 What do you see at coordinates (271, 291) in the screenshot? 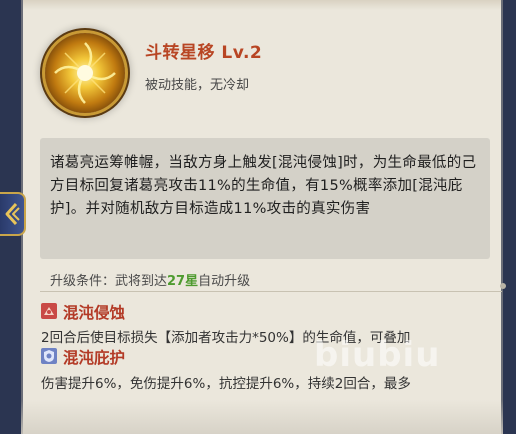
I see `divider` at bounding box center [271, 291].